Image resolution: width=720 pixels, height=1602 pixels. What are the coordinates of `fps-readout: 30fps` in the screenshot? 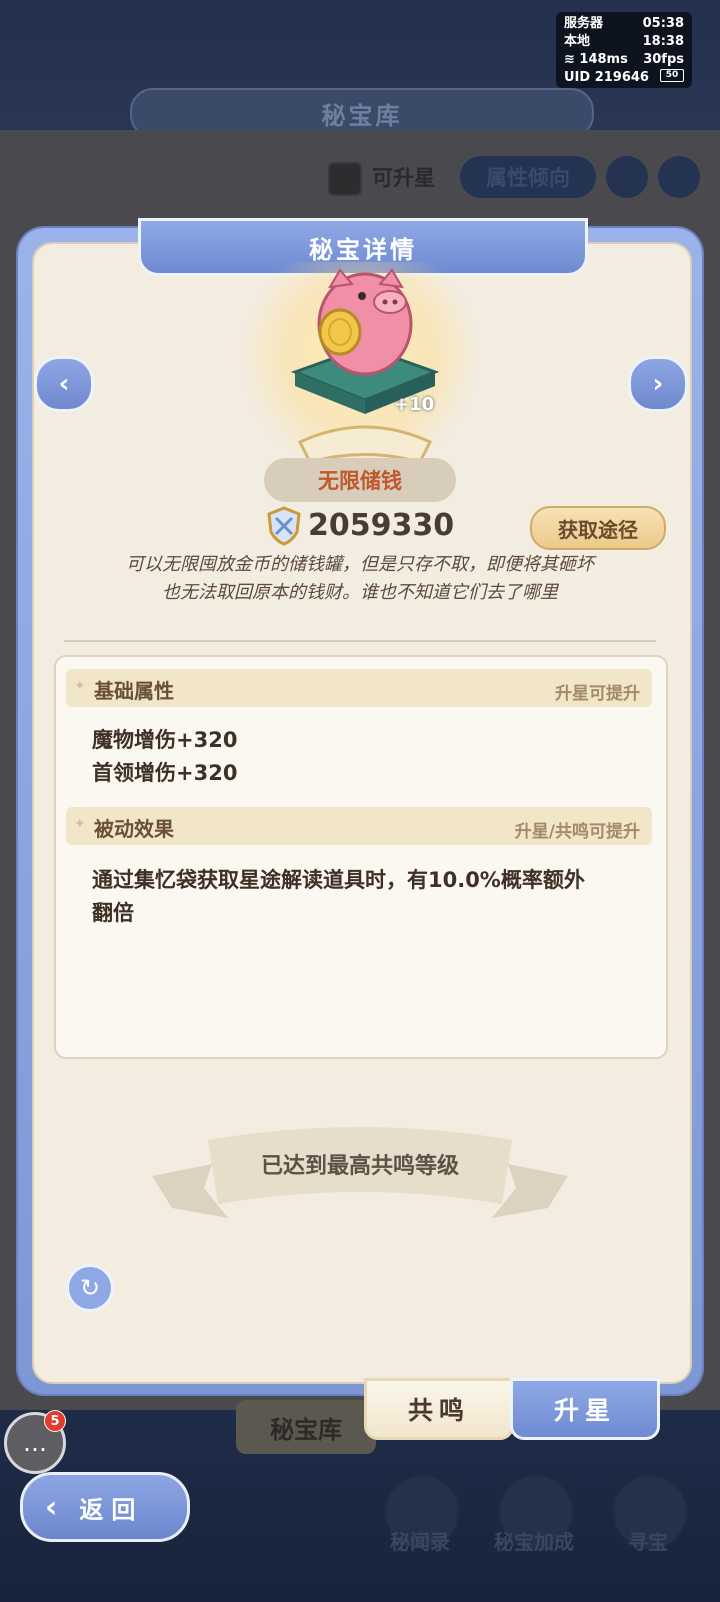 It's located at (663, 59).